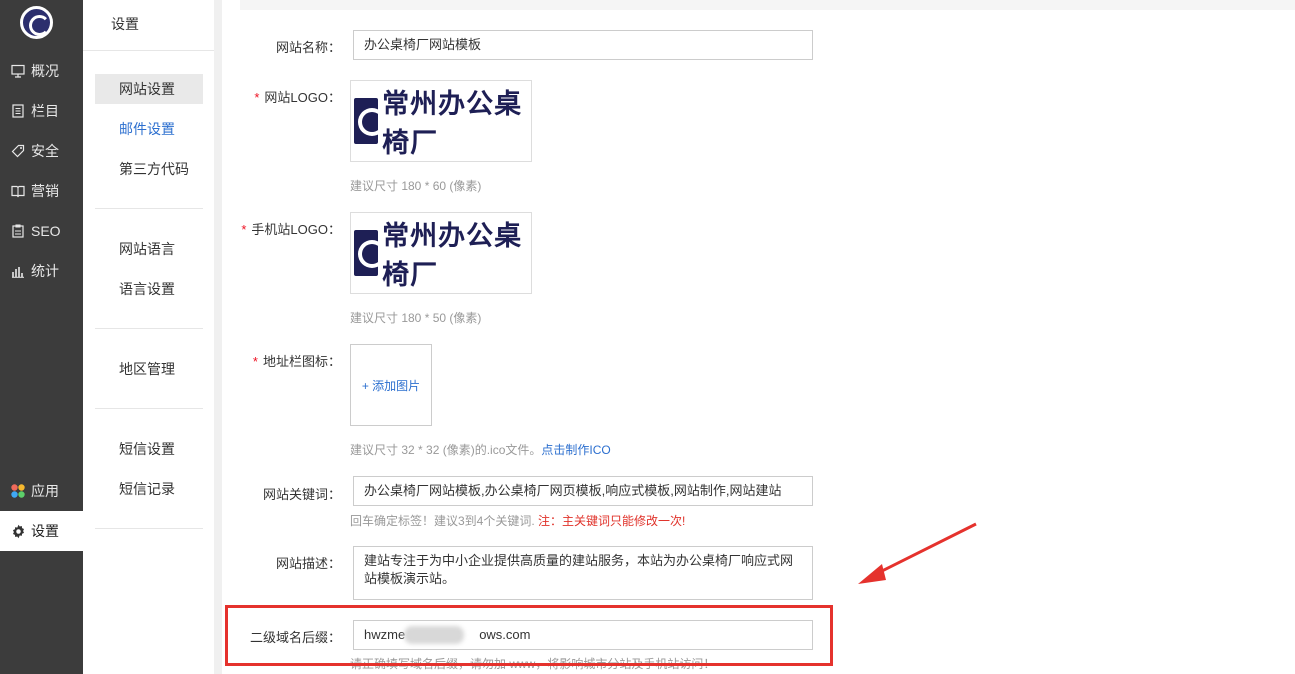 The height and width of the screenshot is (674, 1295). Describe the element at coordinates (18, 271) in the screenshot. I see `bar-chart-icon` at that location.